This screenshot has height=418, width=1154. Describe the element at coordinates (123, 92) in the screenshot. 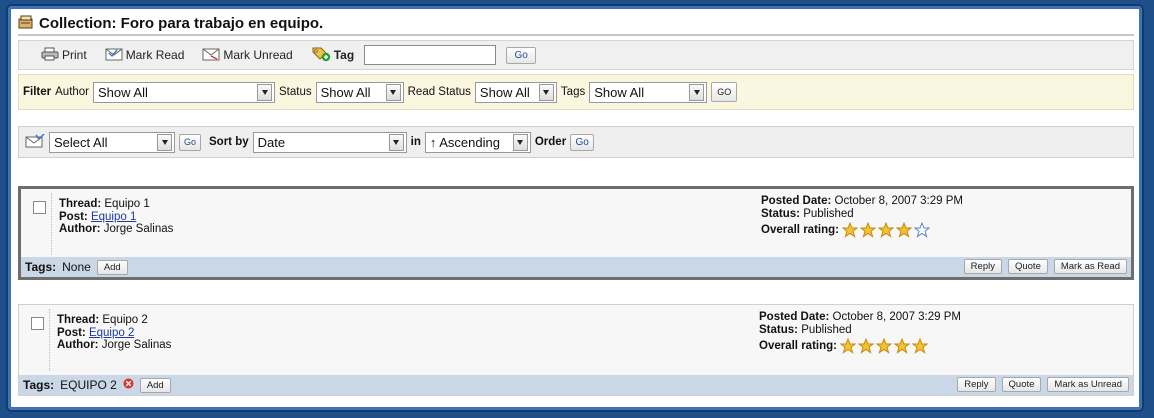

I see `author-filter-value: Show All` at that location.